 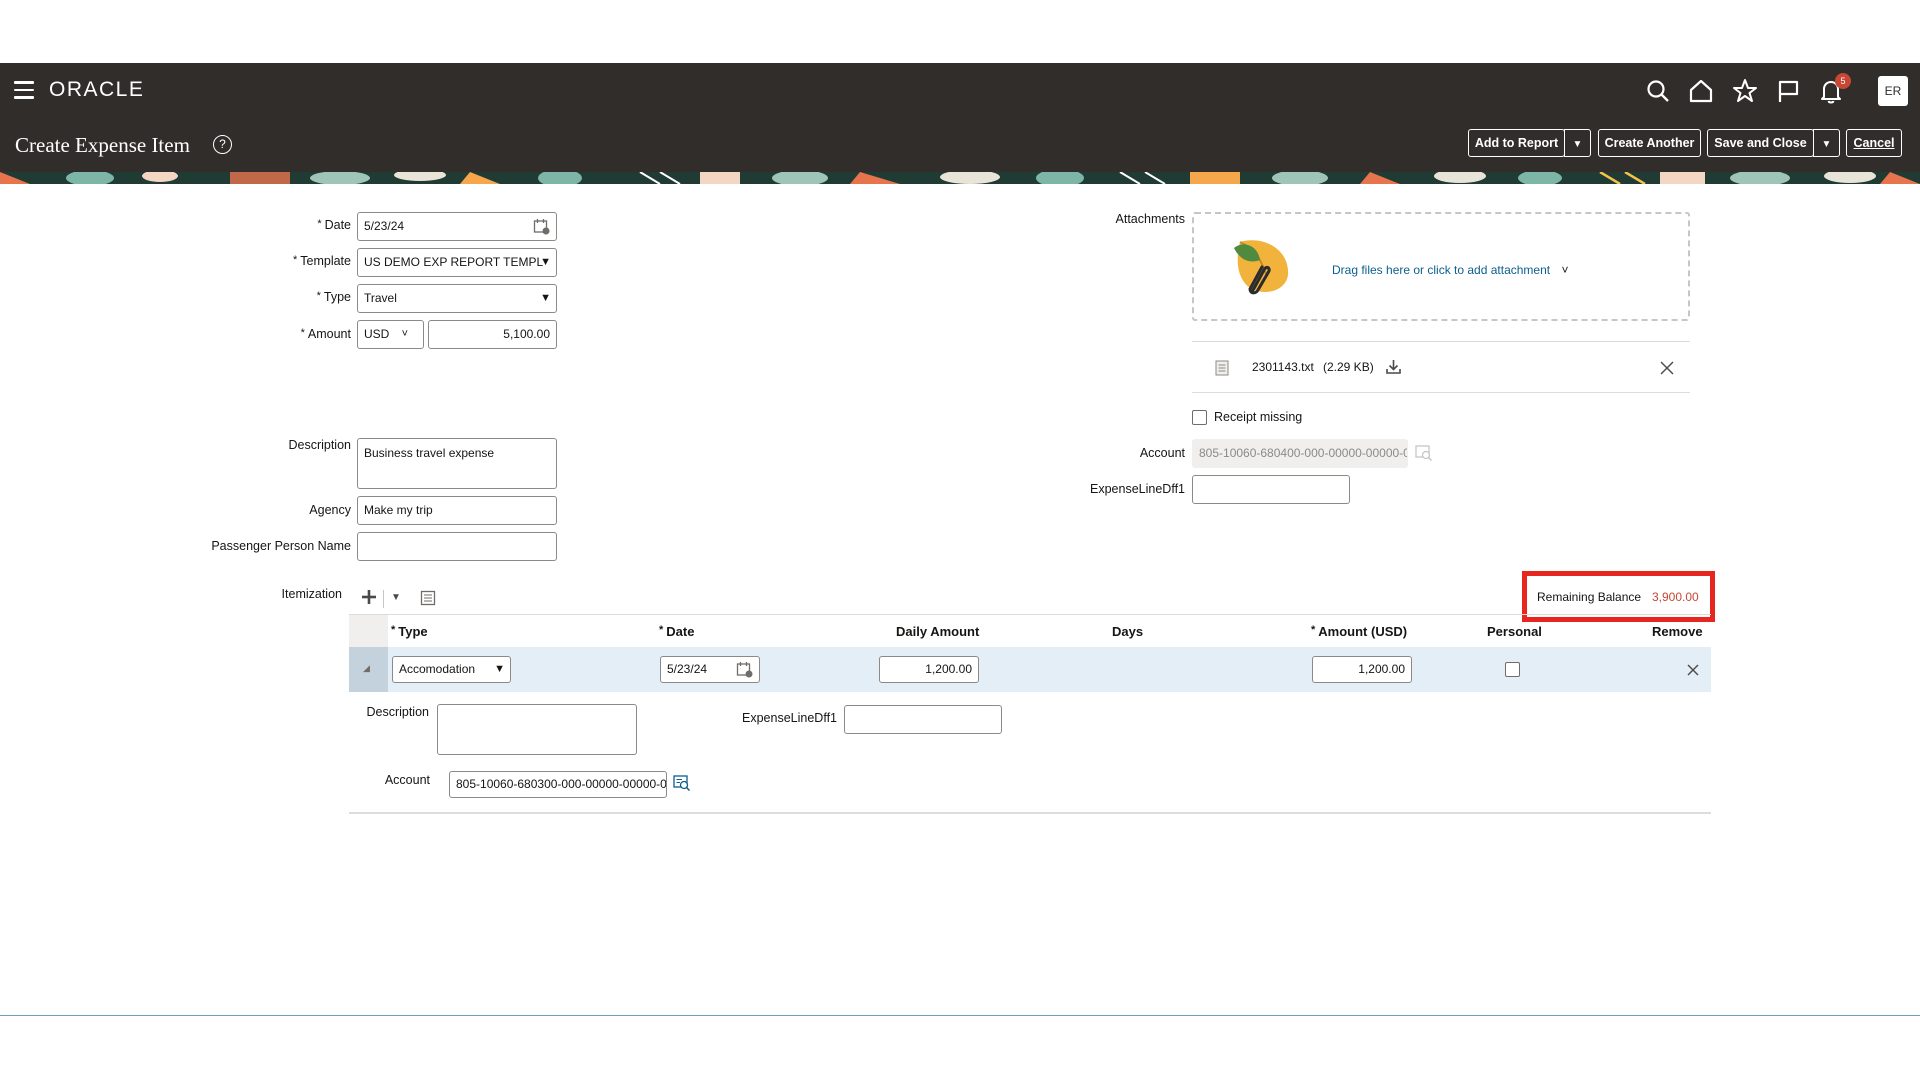 I want to click on type-label: * Type, so click(x=333, y=297).